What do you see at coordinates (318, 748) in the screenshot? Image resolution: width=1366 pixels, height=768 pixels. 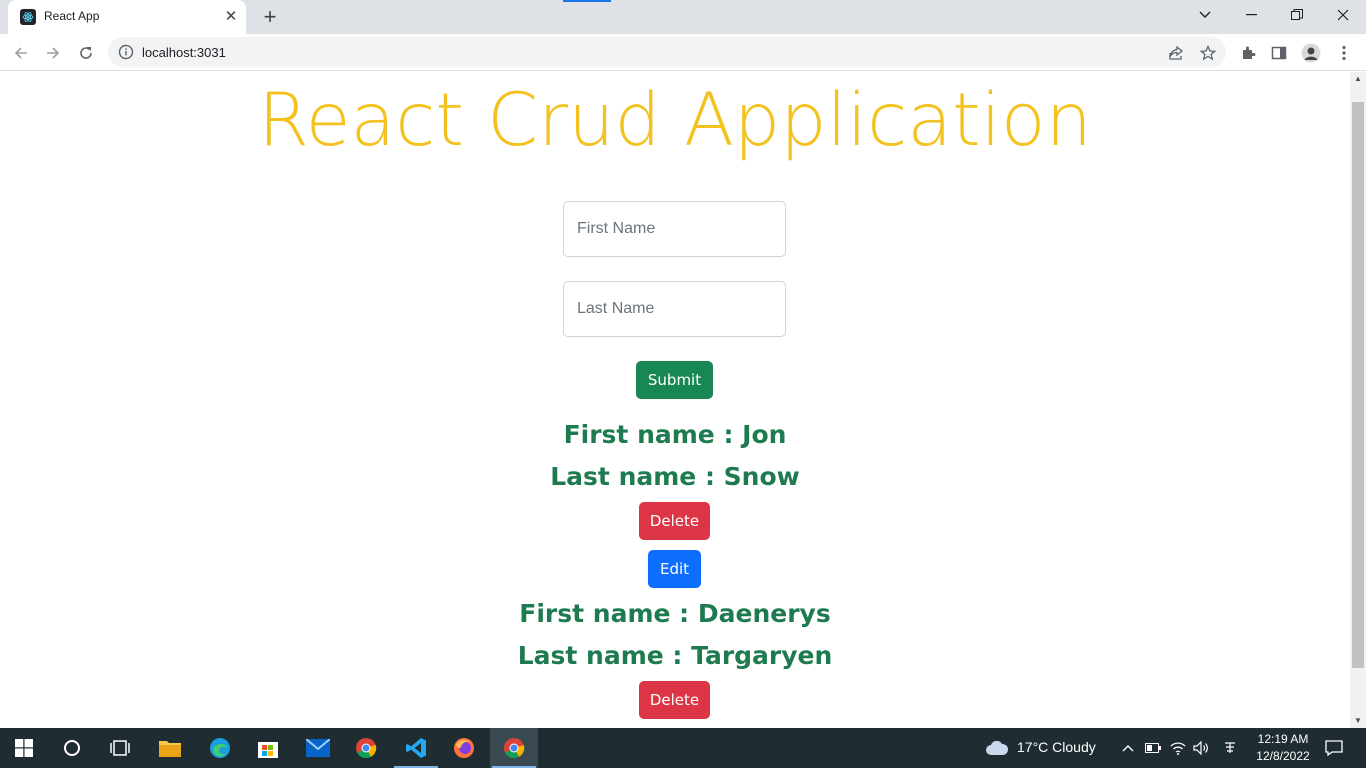 I see `mail-icon` at bounding box center [318, 748].